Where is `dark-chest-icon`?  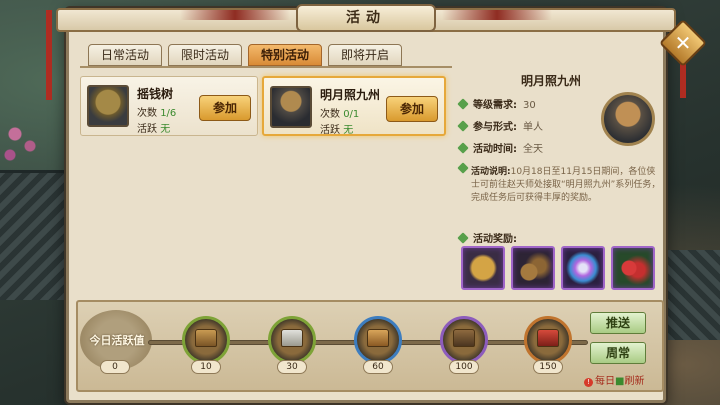 dark-chest-icon is located at coordinates (464, 338).